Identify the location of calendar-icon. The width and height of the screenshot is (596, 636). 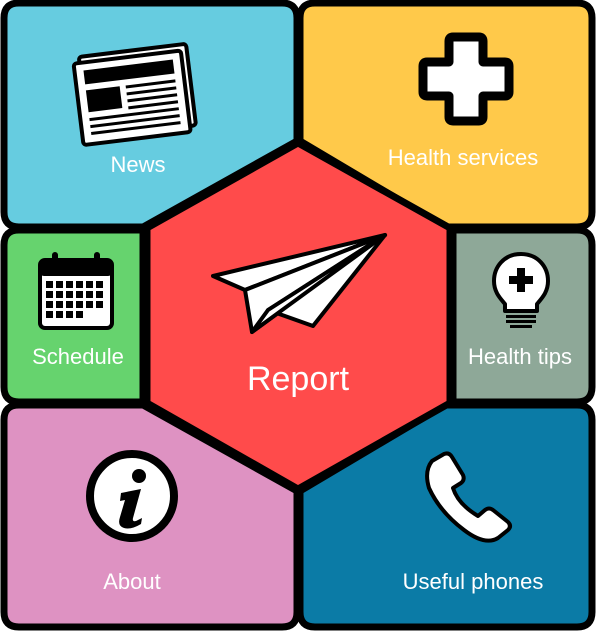
(76, 291).